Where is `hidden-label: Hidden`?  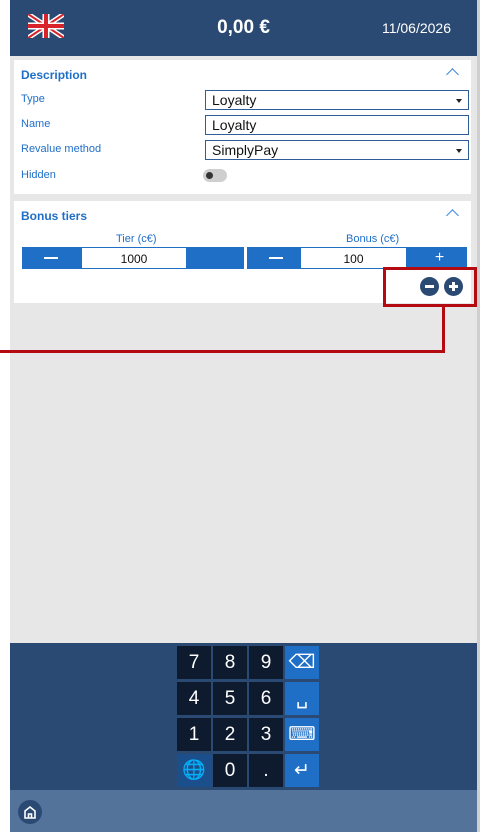
hidden-label: Hidden is located at coordinates (38, 175).